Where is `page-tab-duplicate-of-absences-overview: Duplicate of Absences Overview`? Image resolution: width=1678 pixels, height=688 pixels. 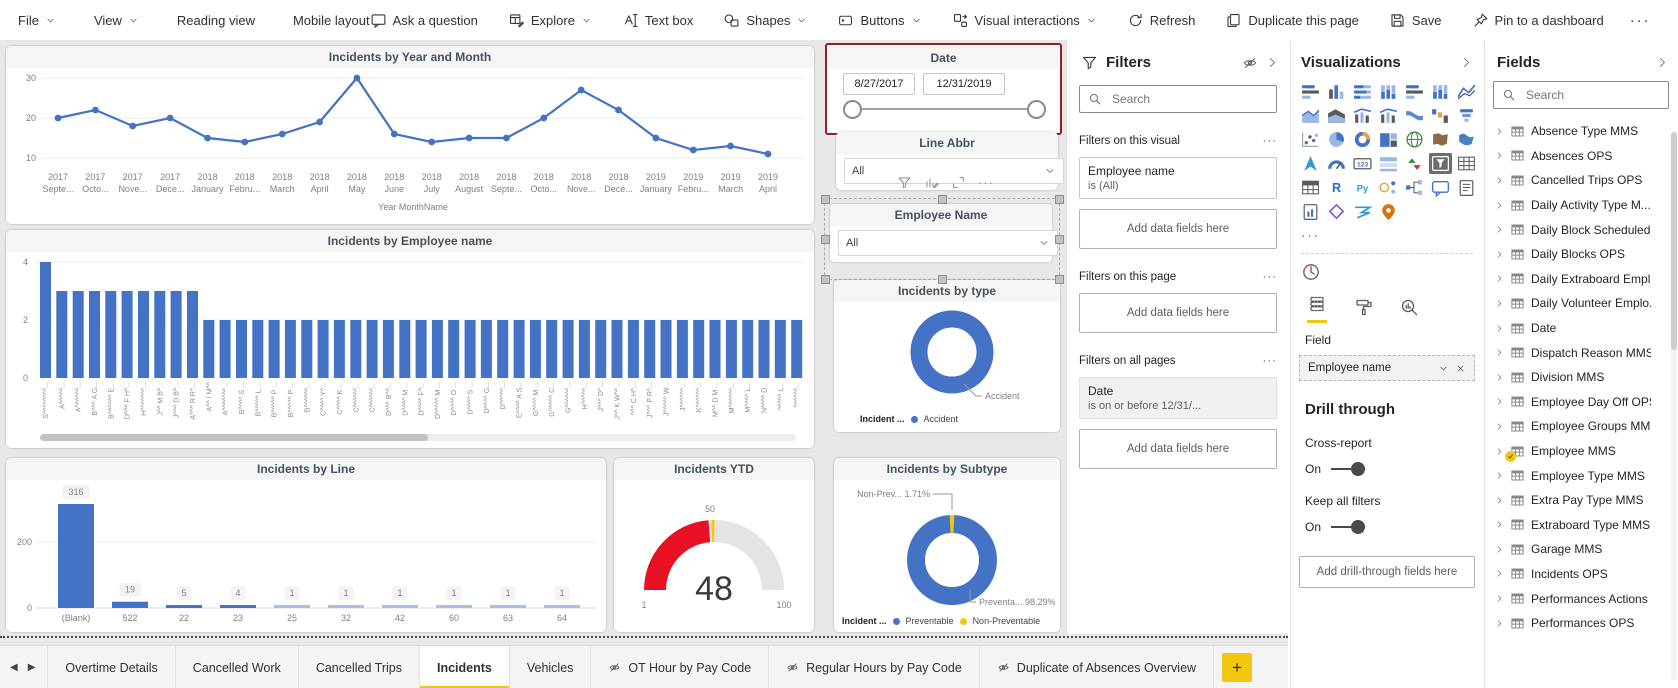
page-tab-duplicate-of-absences-overview: Duplicate of Absences Overview is located at coordinates (1097, 667).